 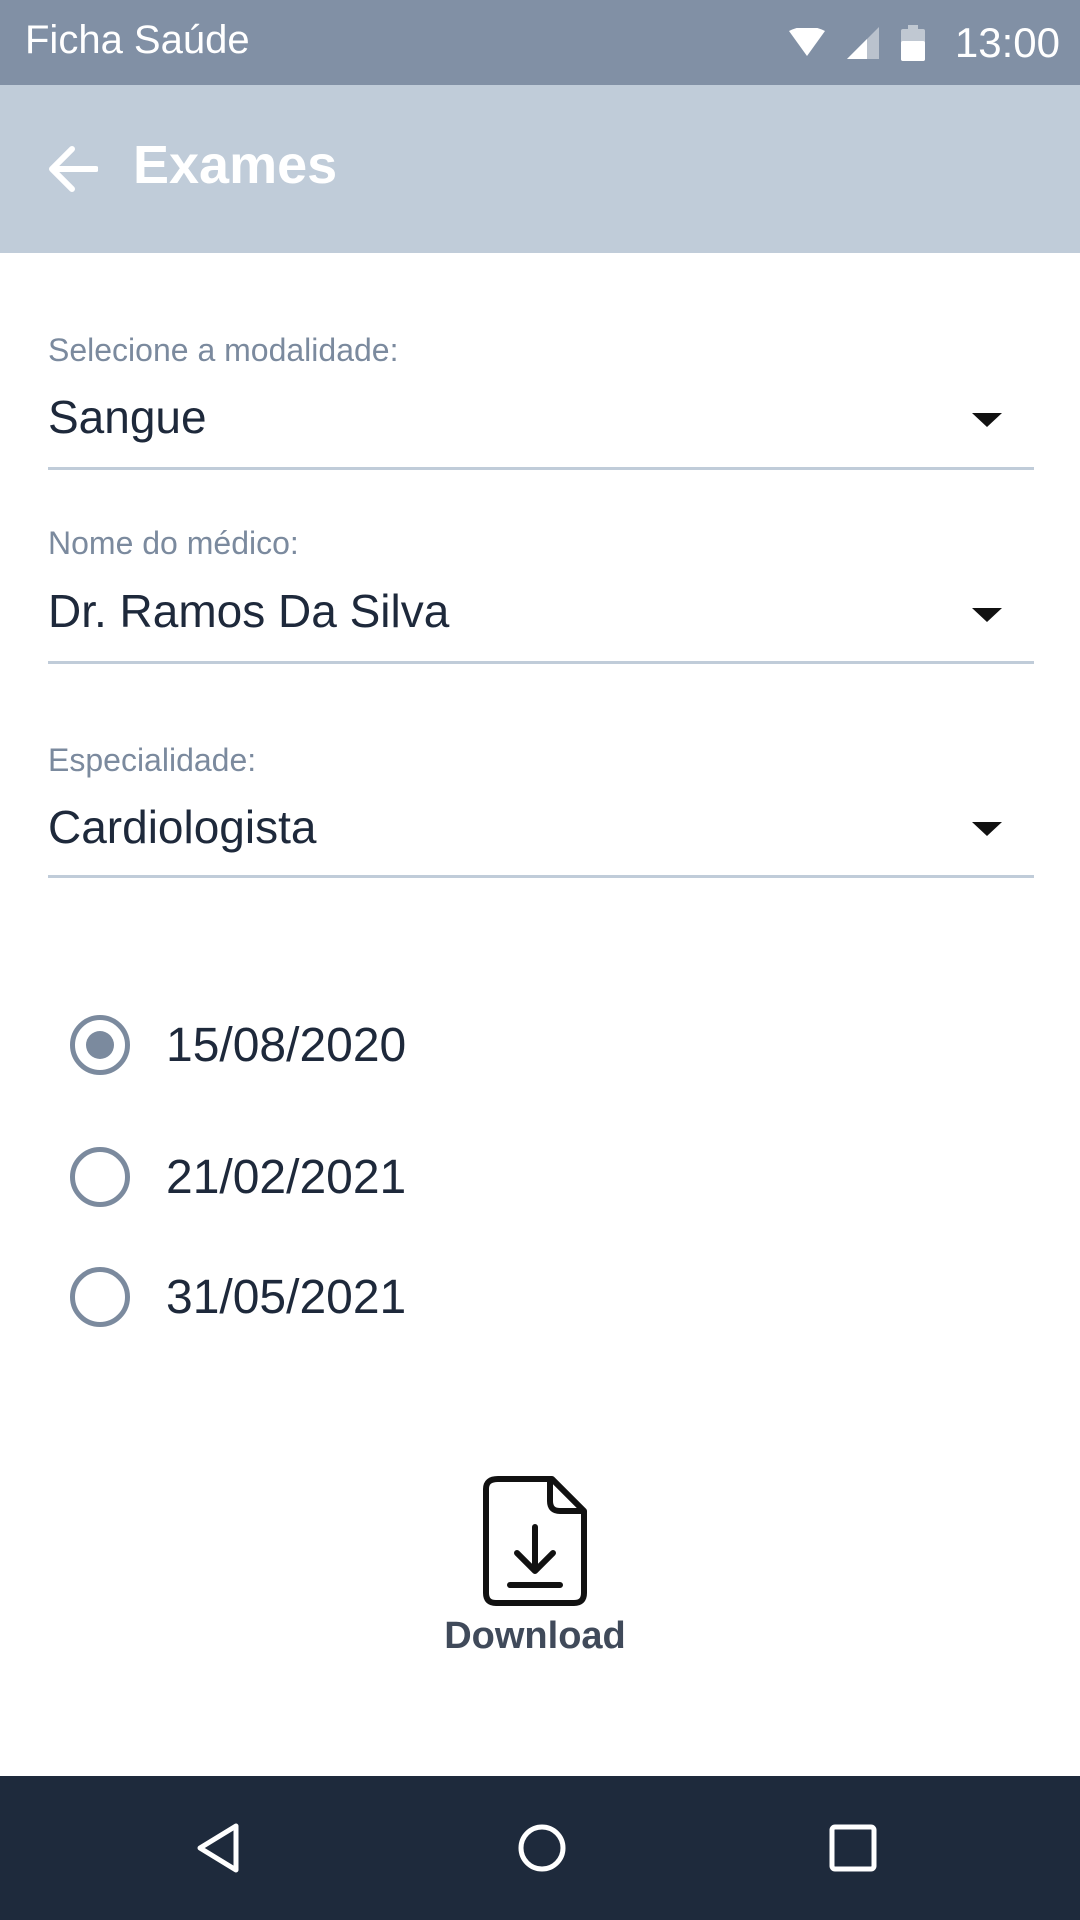 I want to click on arrow-left-icon, so click(x=73, y=169).